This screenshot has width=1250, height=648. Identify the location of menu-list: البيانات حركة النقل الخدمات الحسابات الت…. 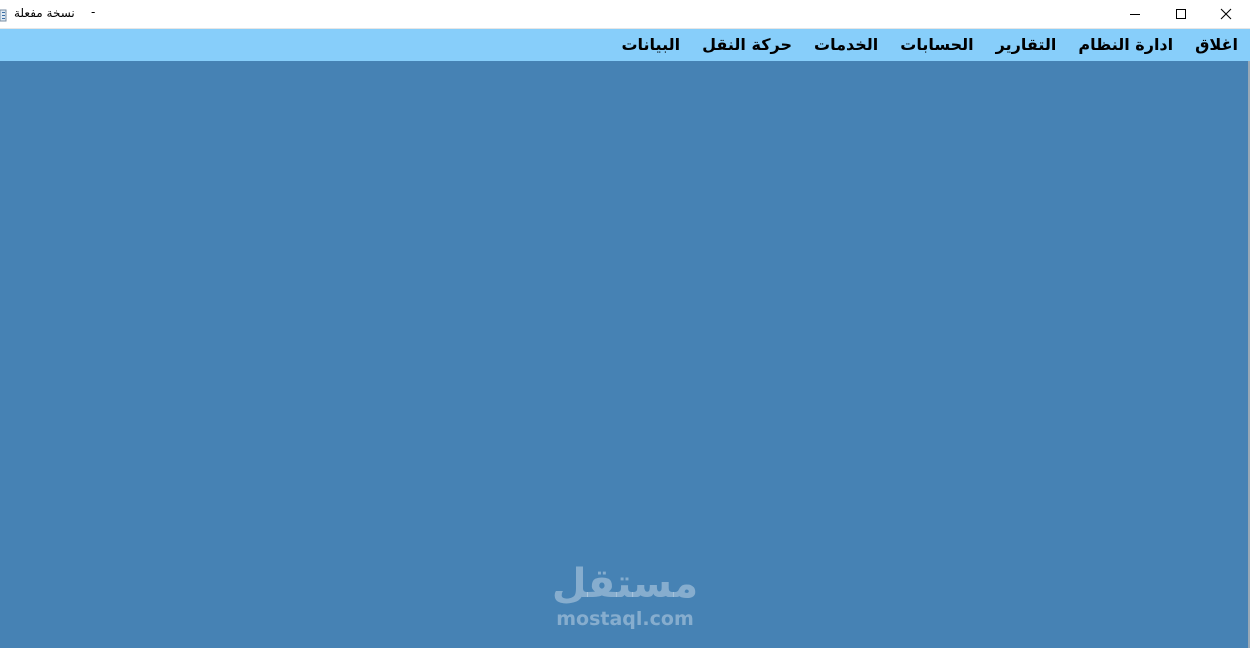
(929, 45).